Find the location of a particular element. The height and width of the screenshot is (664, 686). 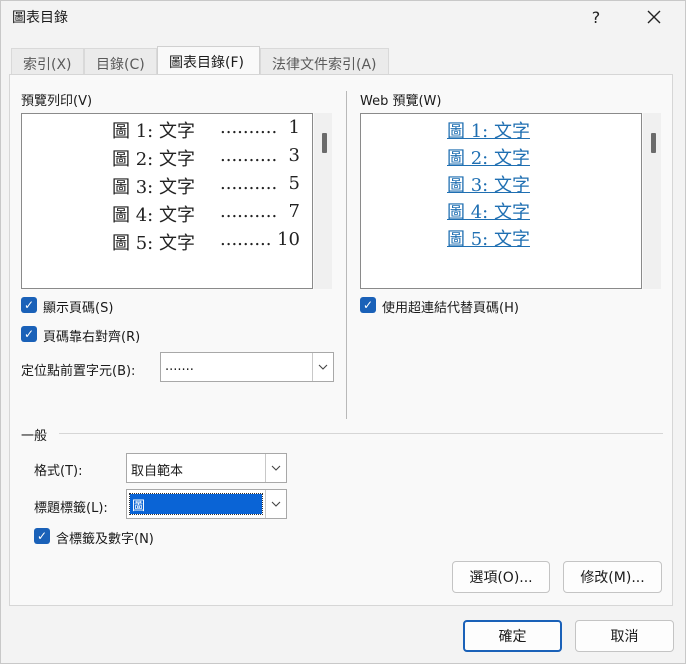

tab-table-of-contents: 目錄(C) is located at coordinates (120, 61).